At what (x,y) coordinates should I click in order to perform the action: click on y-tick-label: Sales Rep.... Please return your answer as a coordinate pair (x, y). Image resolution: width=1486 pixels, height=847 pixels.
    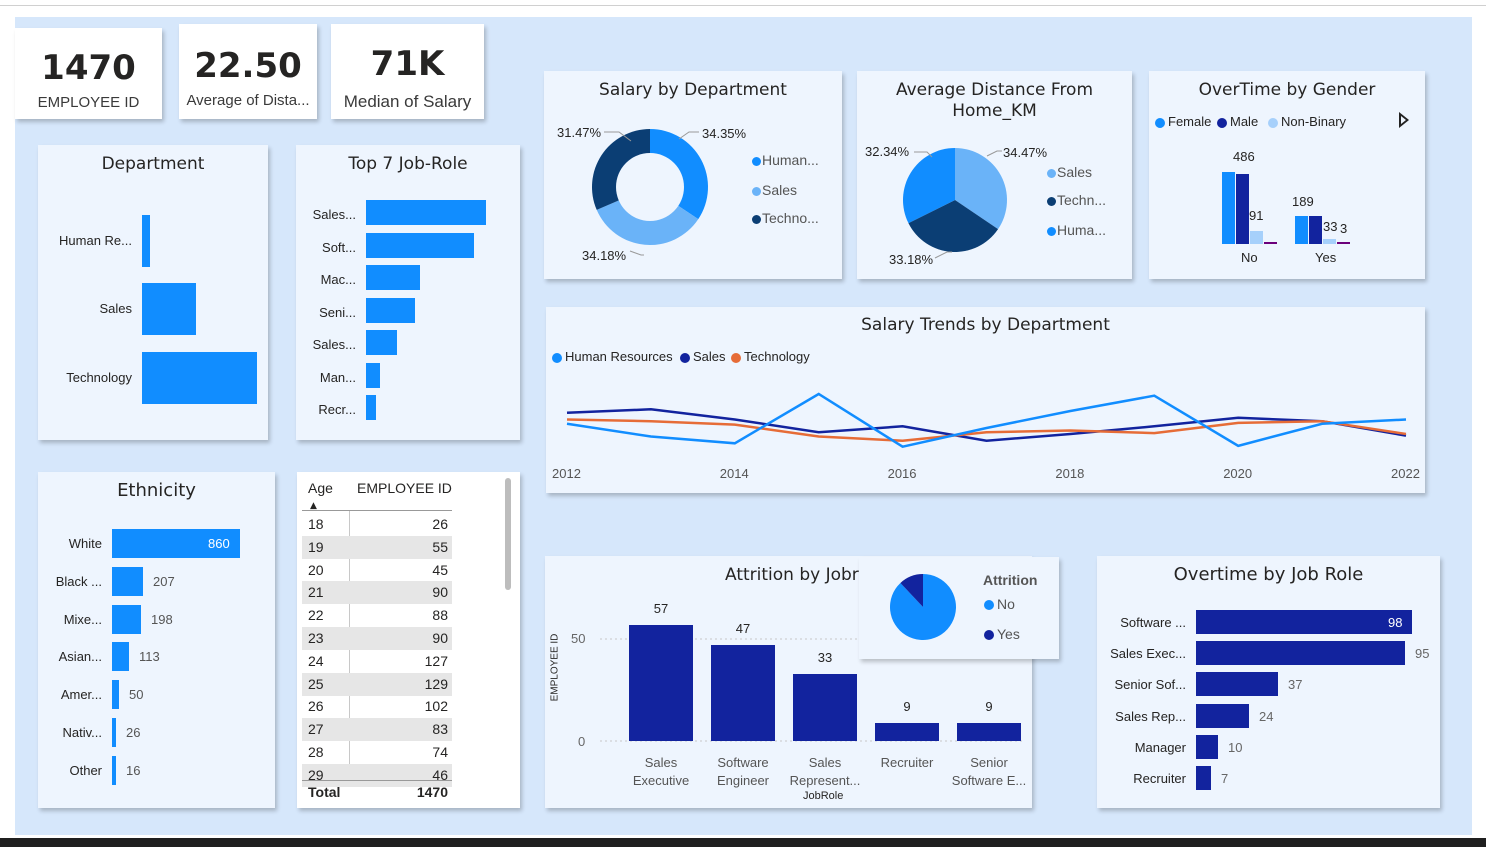
    Looking at the image, I should click on (1150, 716).